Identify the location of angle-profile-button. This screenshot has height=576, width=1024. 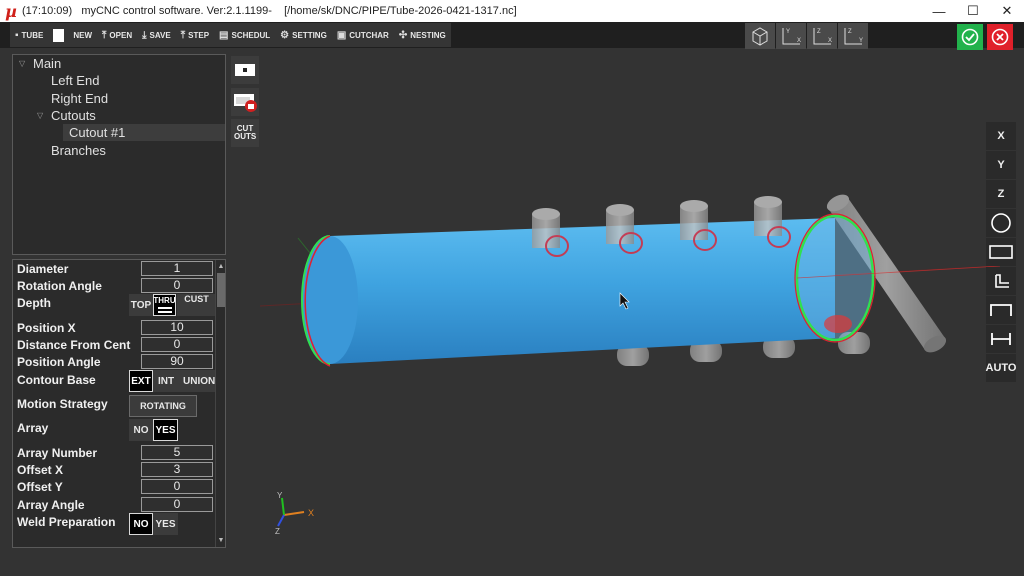
(1001, 281).